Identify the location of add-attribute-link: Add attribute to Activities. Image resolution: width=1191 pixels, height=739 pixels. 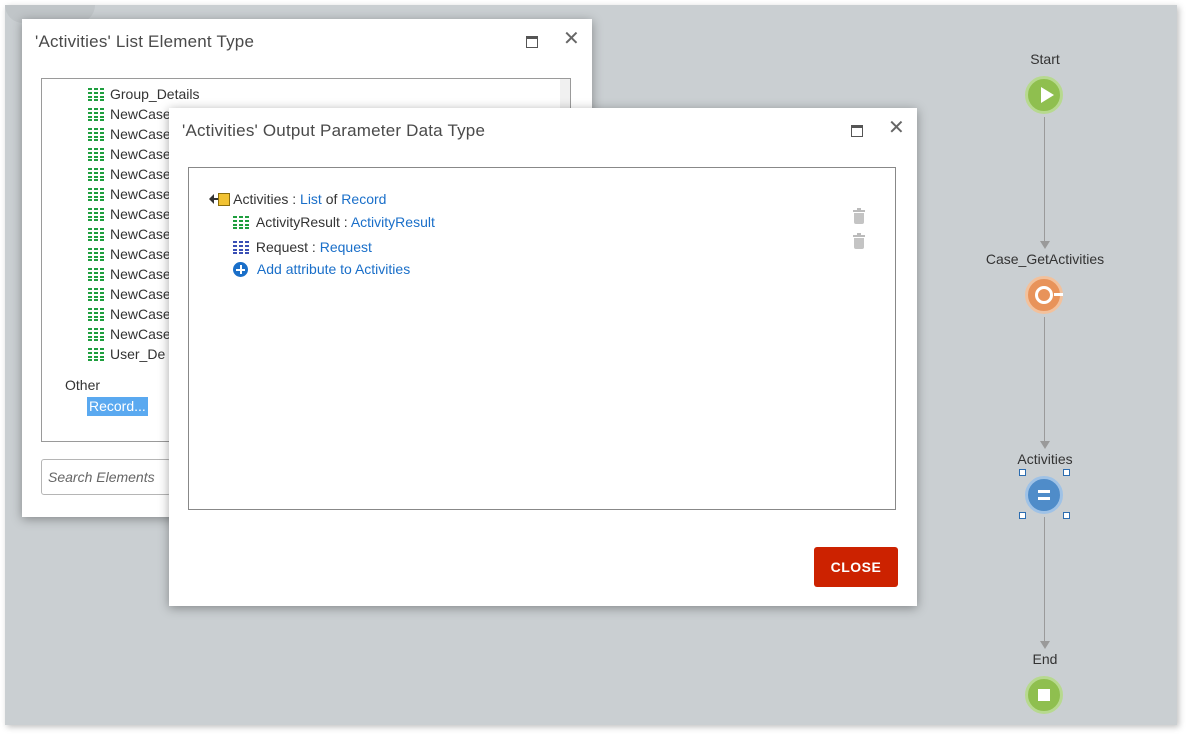
(321, 269).